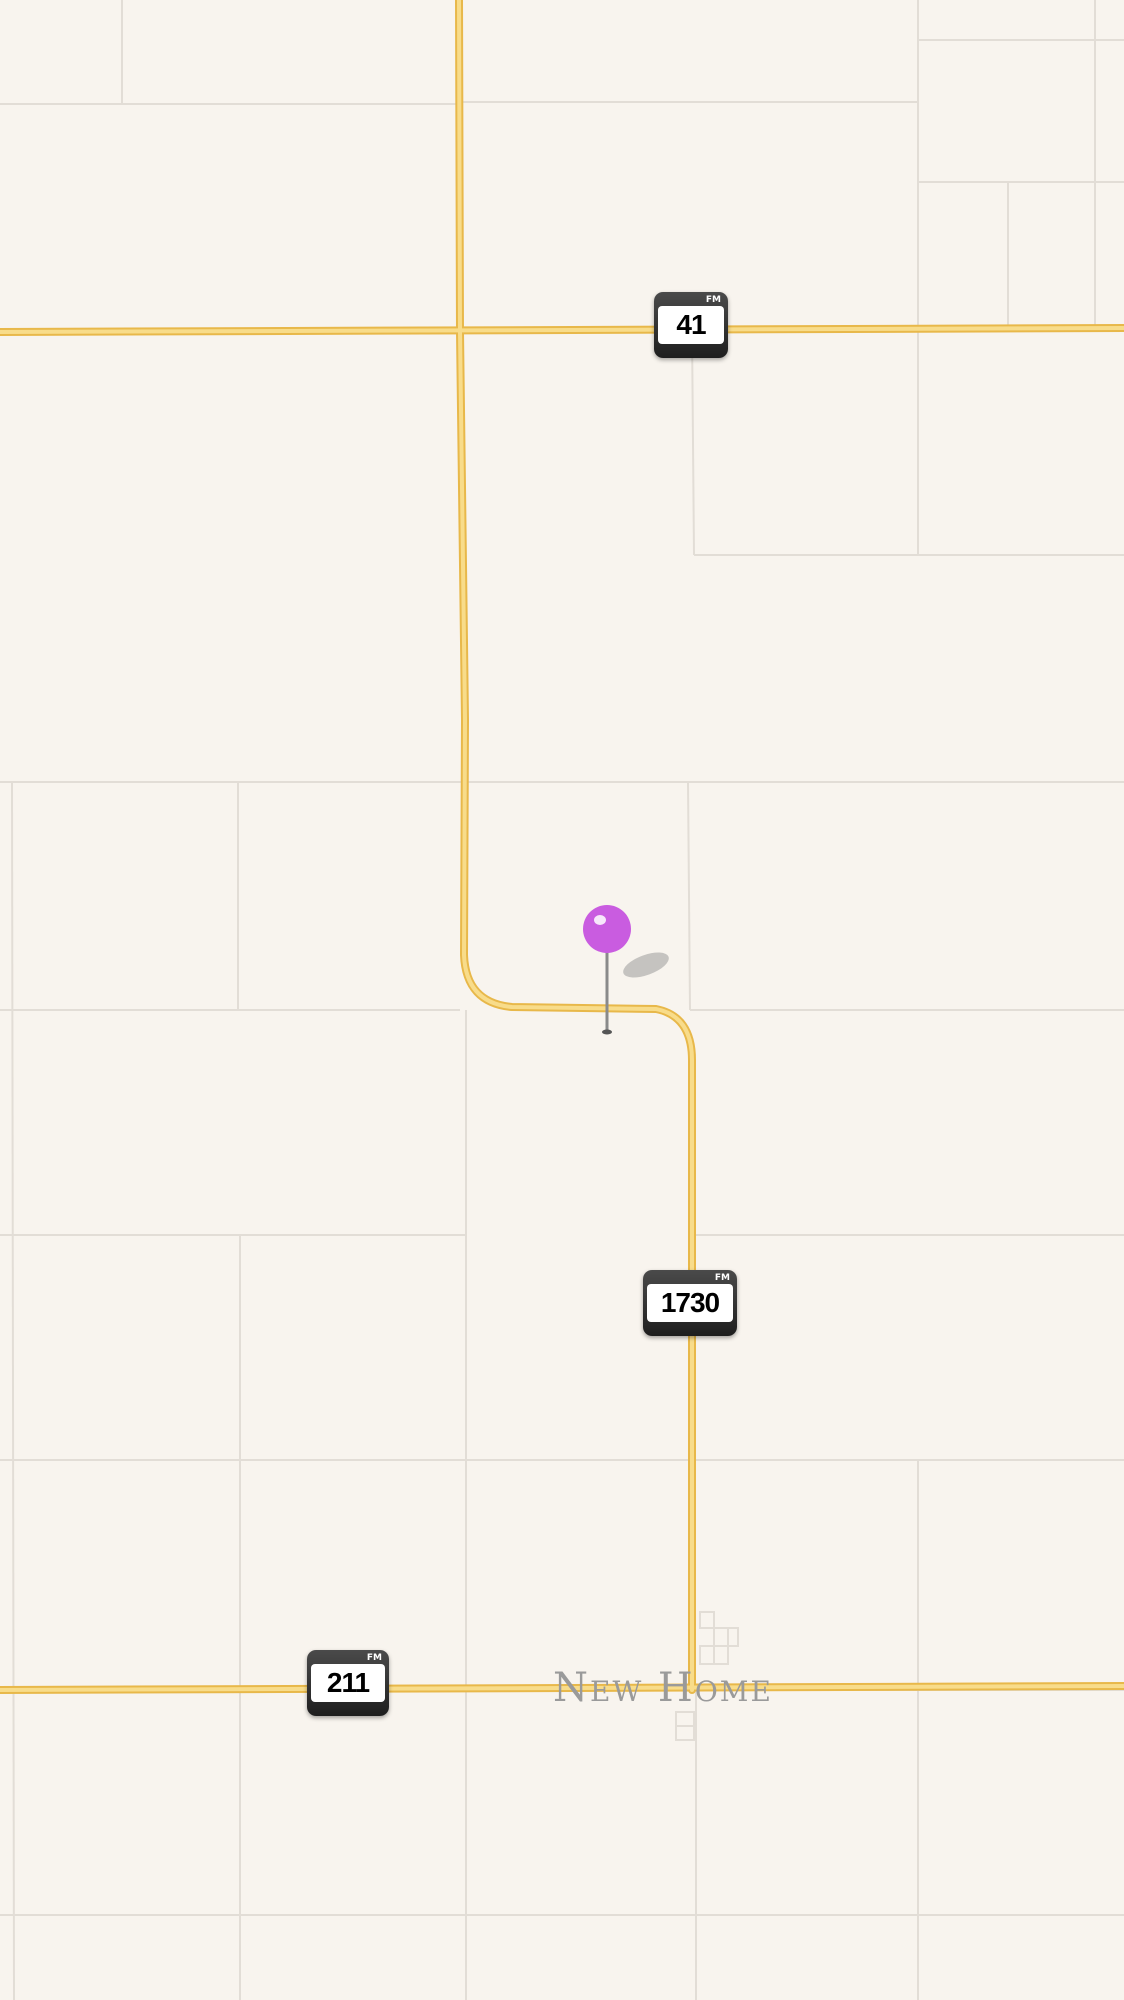  What do you see at coordinates (607, 1032) in the screenshot?
I see `pin-tip` at bounding box center [607, 1032].